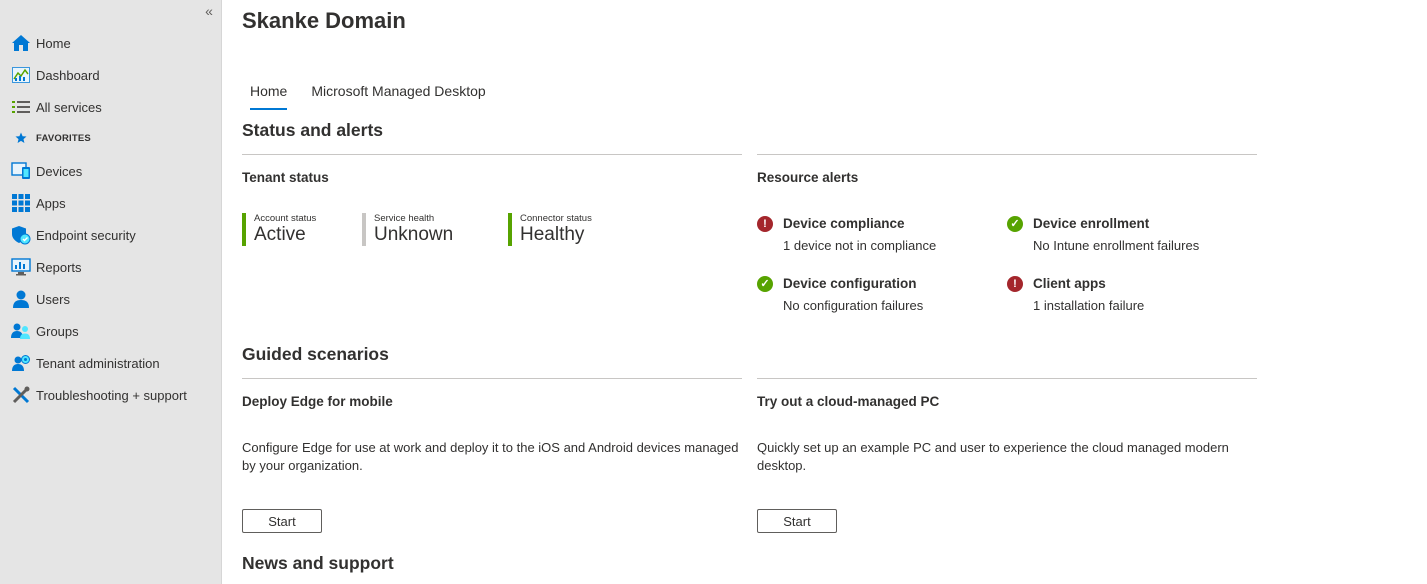 This screenshot has width=1427, height=584. I want to click on service-health-label: Service health, so click(404, 218).